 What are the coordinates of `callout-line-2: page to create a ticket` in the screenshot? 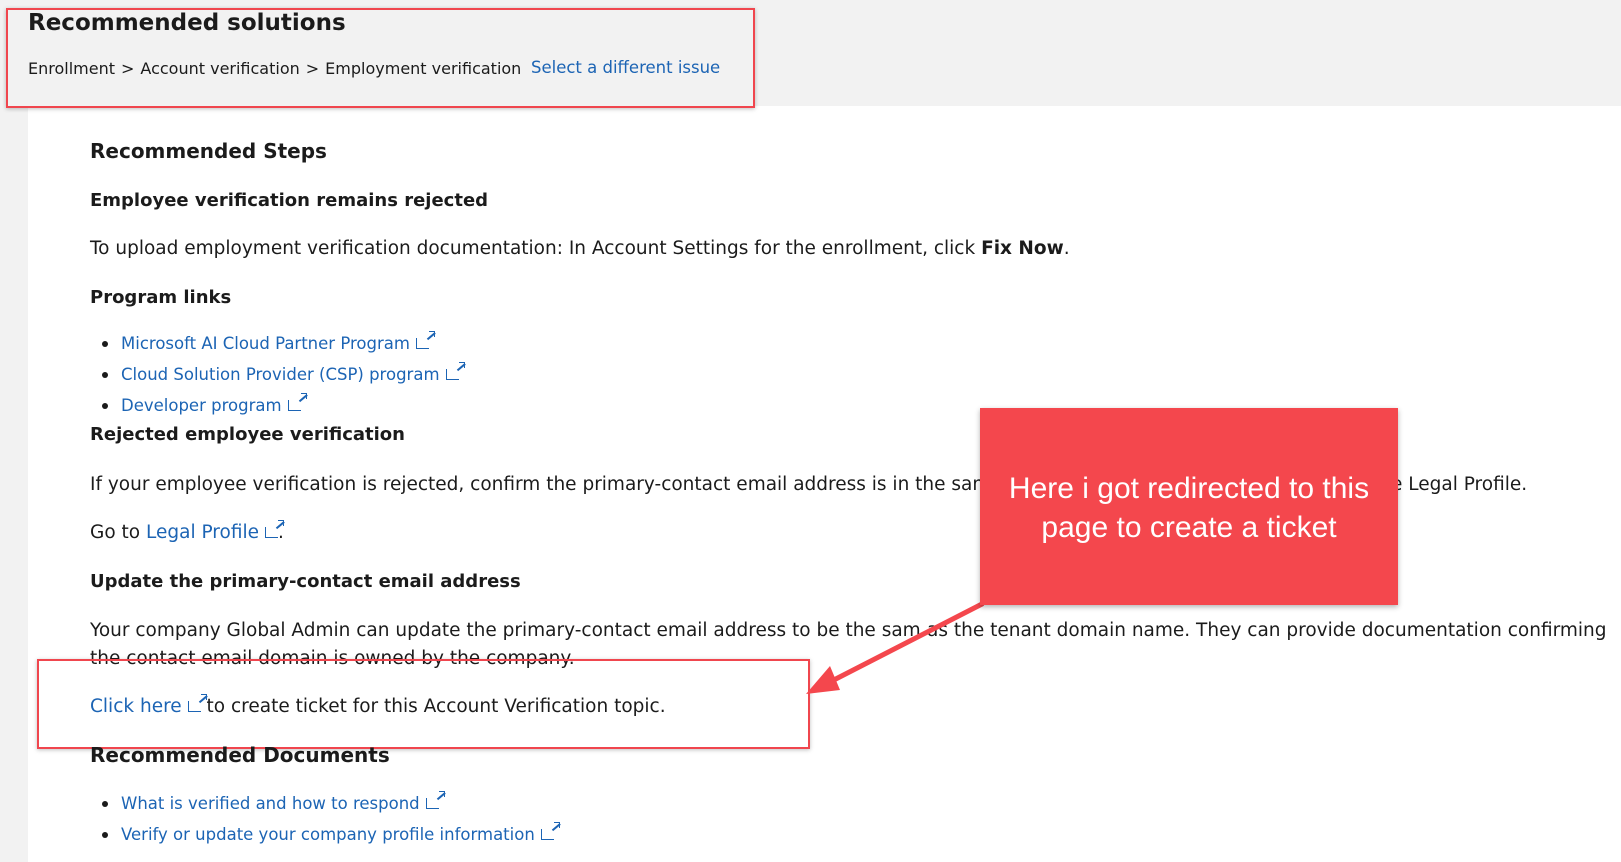 It's located at (1189, 527).